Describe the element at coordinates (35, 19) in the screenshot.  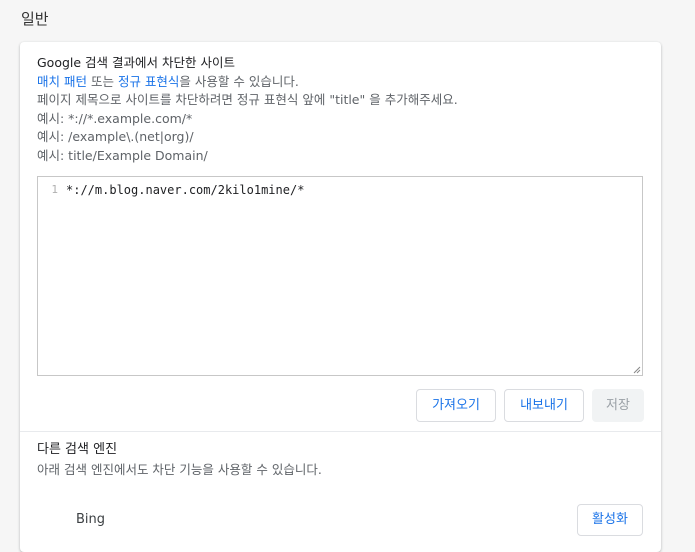
I see `section-title: 일반` at that location.